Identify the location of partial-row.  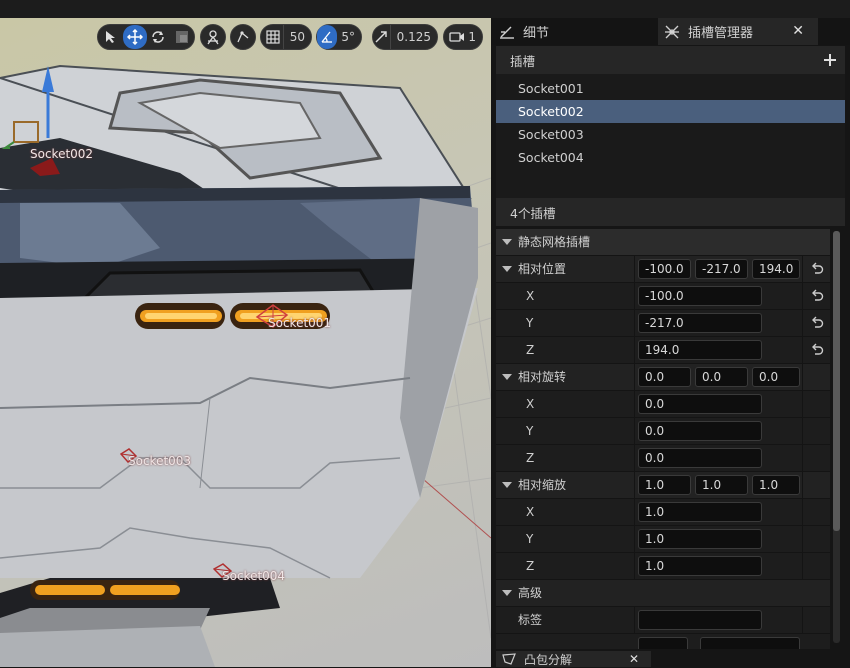
(663, 641).